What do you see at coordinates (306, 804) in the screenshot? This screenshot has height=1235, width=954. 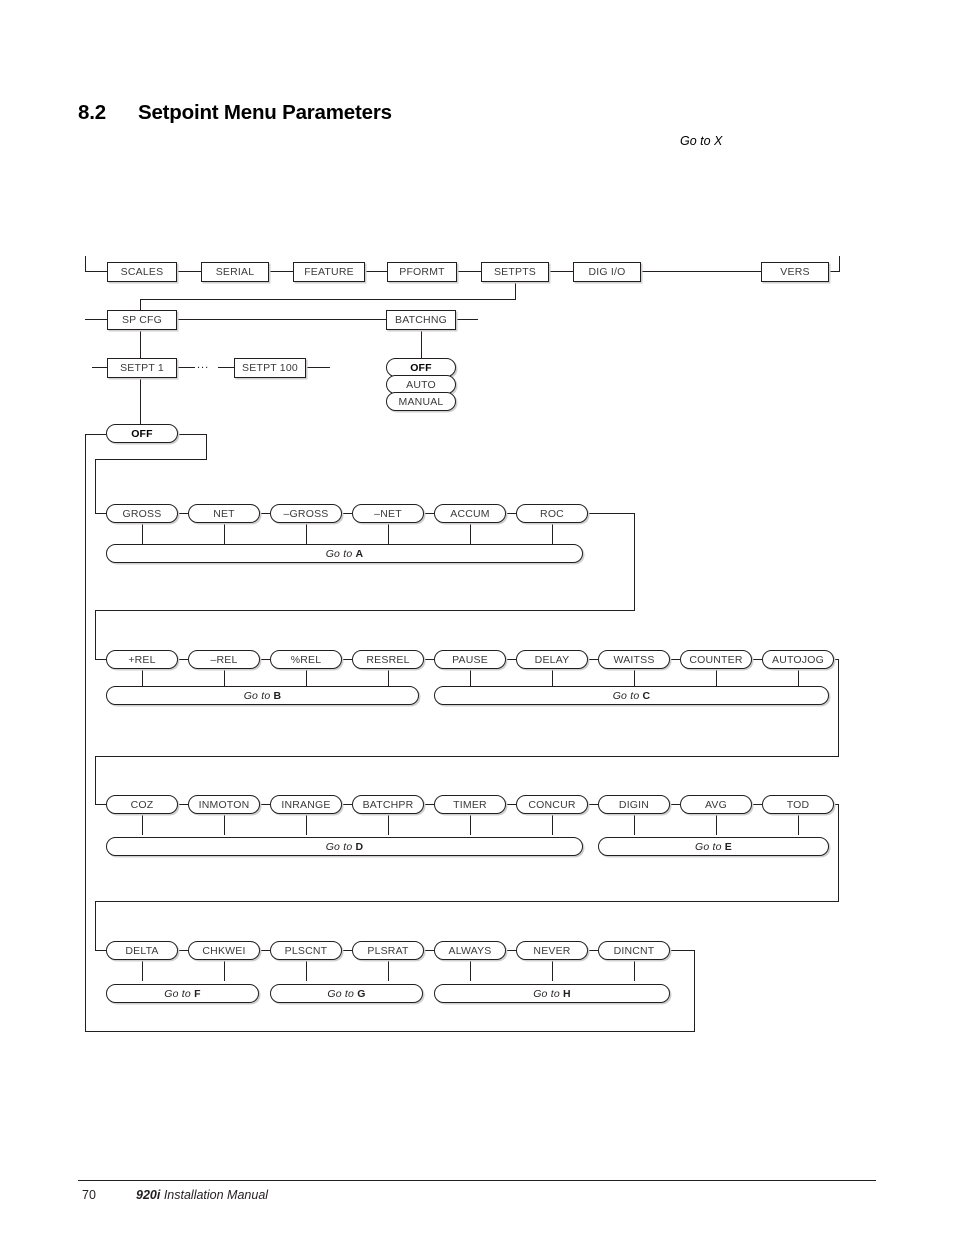 I see `setpoint-kind-inrange: INRANGE` at bounding box center [306, 804].